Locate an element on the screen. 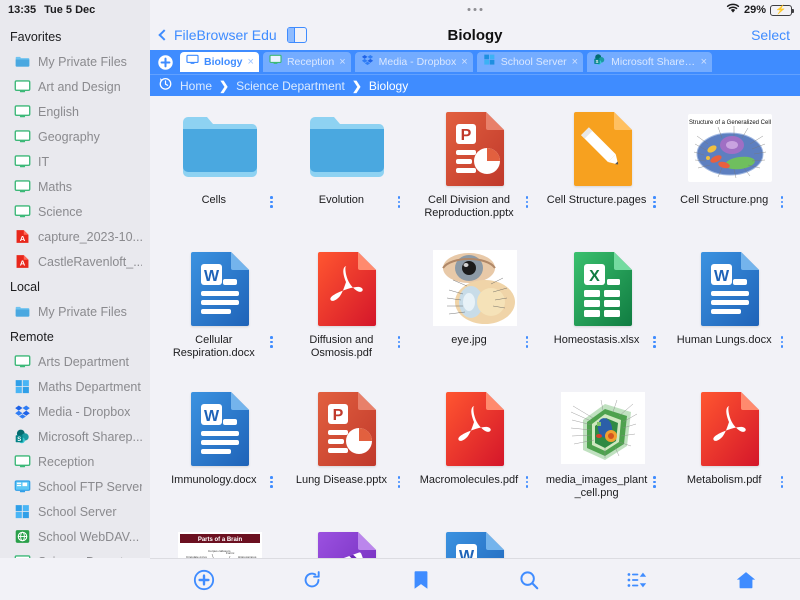 The height and width of the screenshot is (600, 800). refresh-button is located at coordinates (312, 579).